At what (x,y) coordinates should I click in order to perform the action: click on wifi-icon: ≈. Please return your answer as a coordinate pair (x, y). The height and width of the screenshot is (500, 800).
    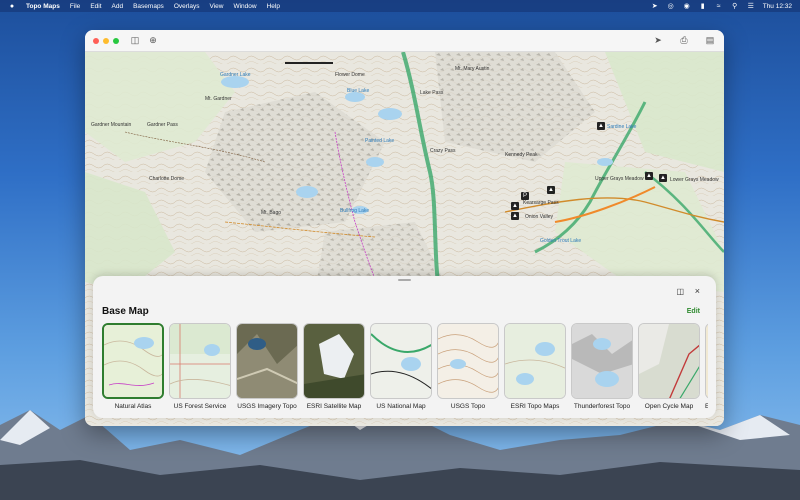
    Looking at the image, I should click on (719, 6).